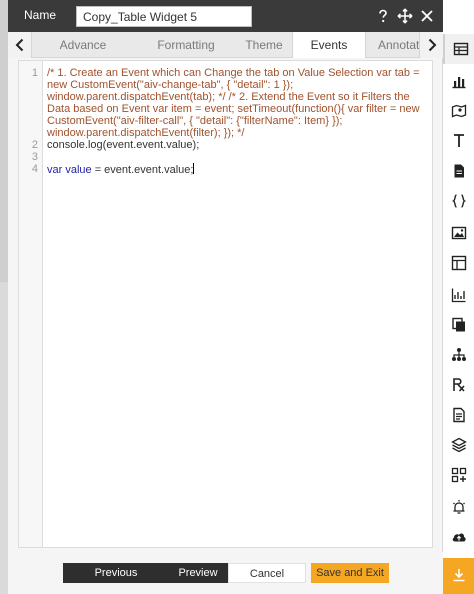 The width and height of the screenshot is (474, 594). I want to click on hierarchy-icon, so click(459, 354).